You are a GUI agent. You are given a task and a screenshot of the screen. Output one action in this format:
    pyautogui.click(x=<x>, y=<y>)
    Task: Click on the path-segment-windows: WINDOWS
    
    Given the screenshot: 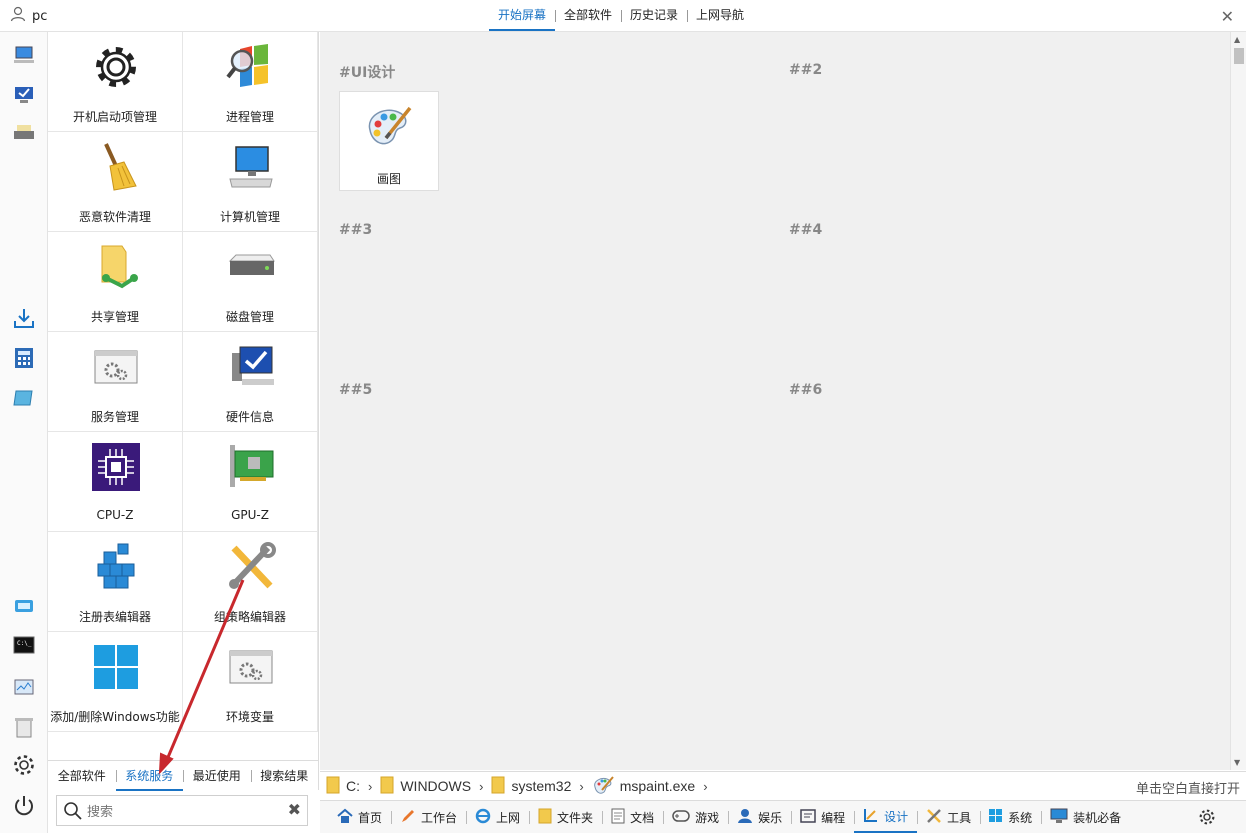 What is the action you would take?
    pyautogui.click(x=425, y=786)
    